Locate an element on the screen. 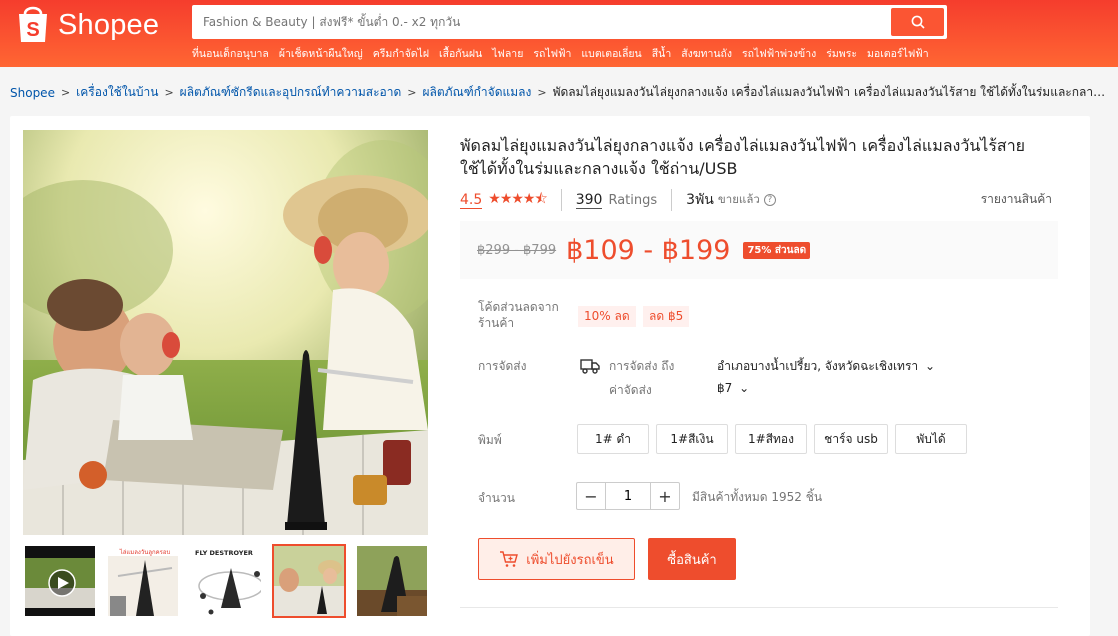  shipping-label: การจัดส่ง is located at coordinates (502, 366).